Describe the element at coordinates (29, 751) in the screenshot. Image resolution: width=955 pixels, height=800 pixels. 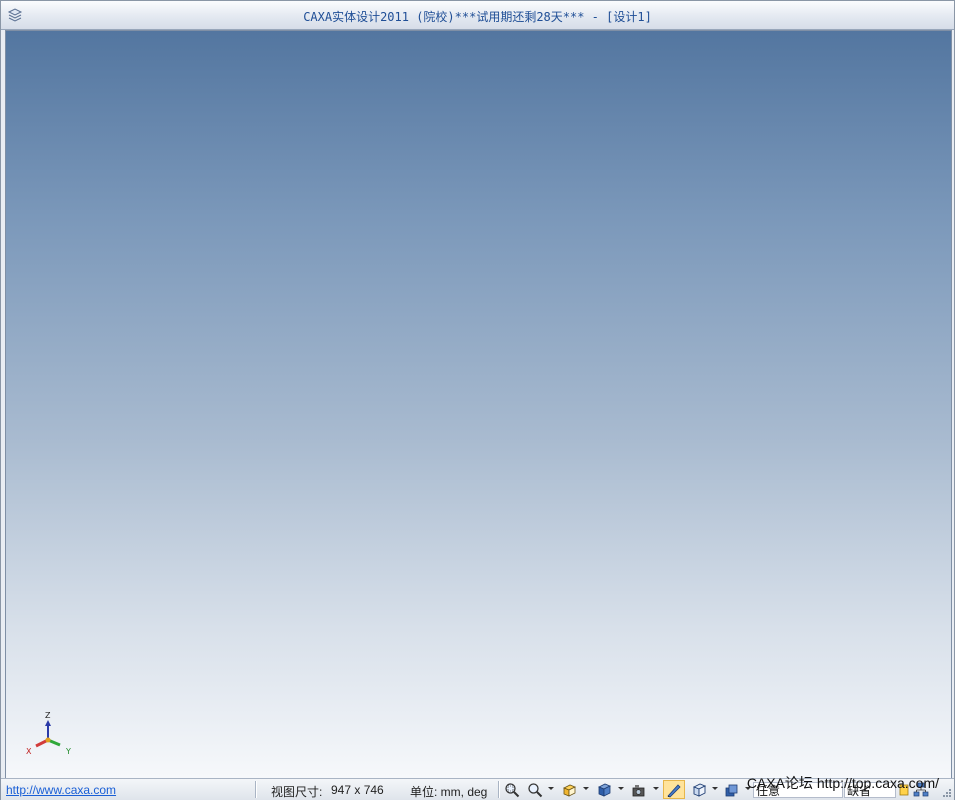
I see `axis-x-label: X` at that location.